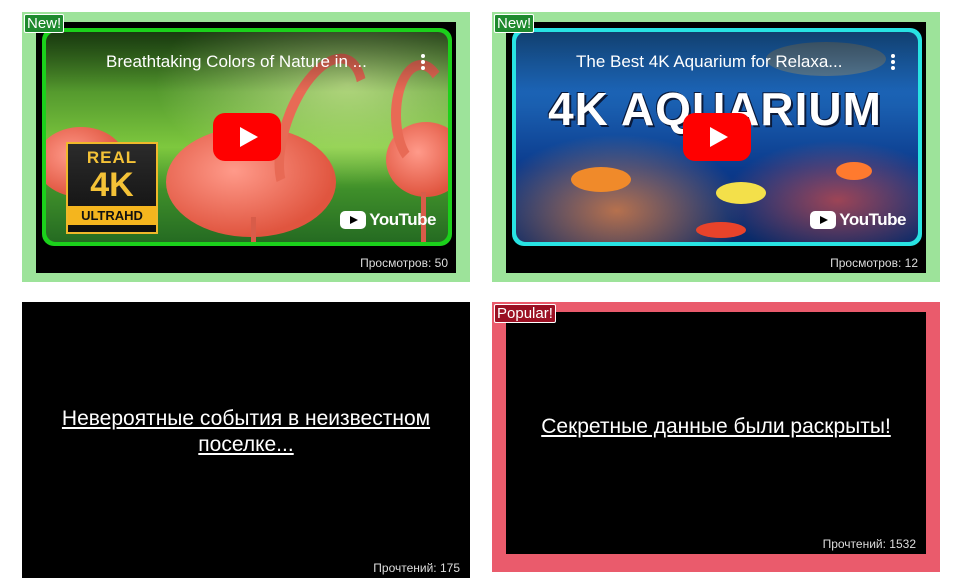 This screenshot has height=588, width=968. What do you see at coordinates (404, 263) in the screenshot?
I see `view-count: Просмотров: 50` at bounding box center [404, 263].